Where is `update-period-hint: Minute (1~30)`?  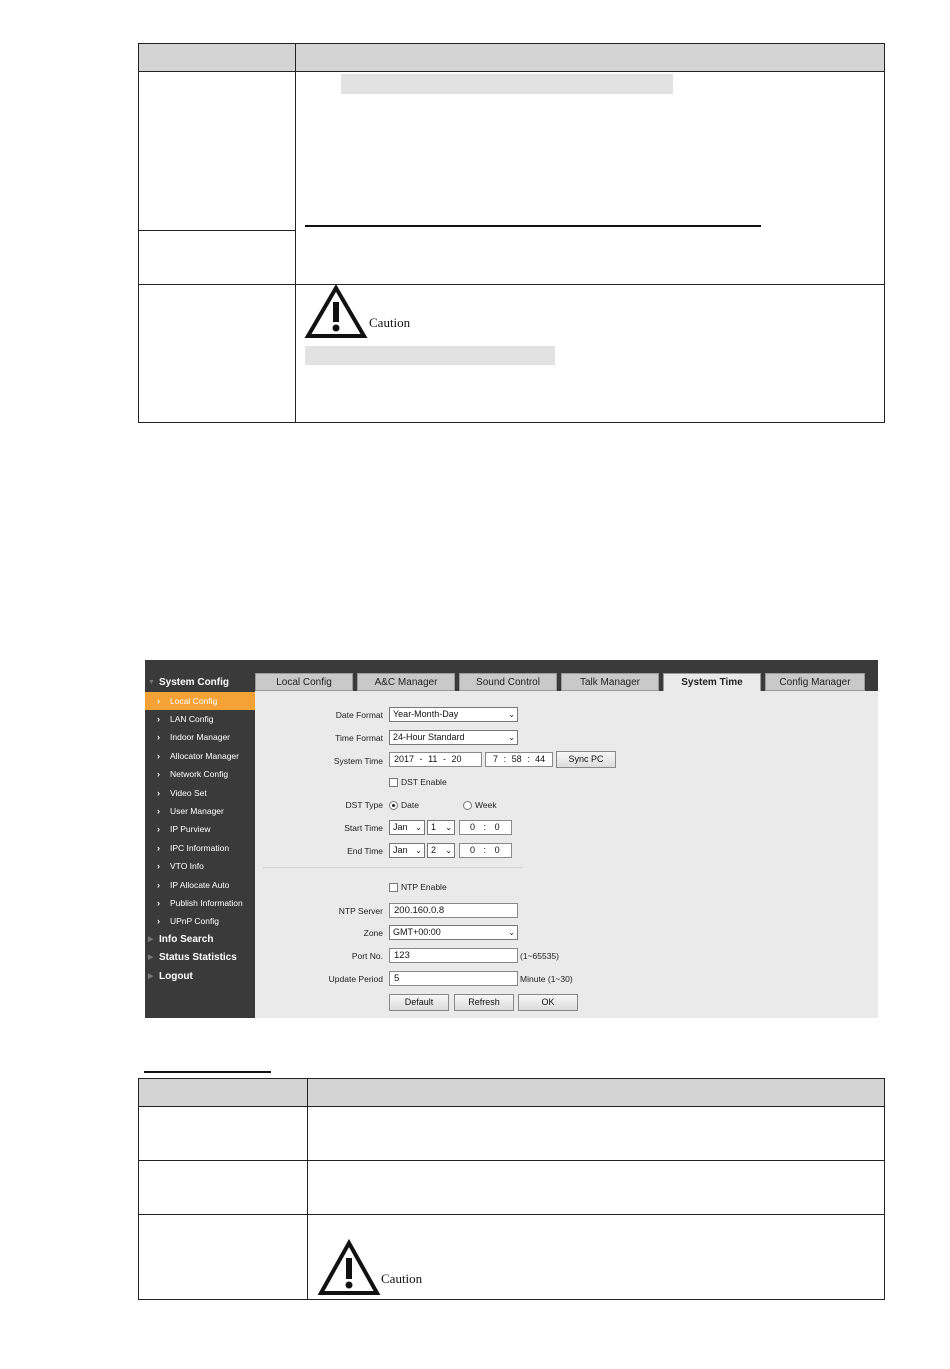 update-period-hint: Minute (1~30) is located at coordinates (546, 979).